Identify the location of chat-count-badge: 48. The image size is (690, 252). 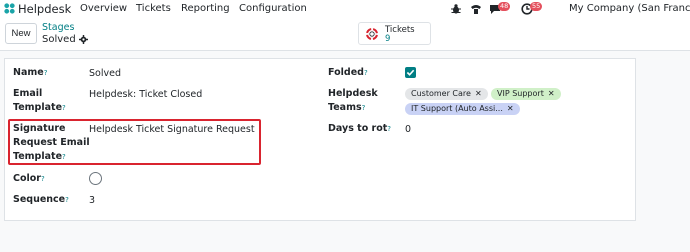
(504, 6).